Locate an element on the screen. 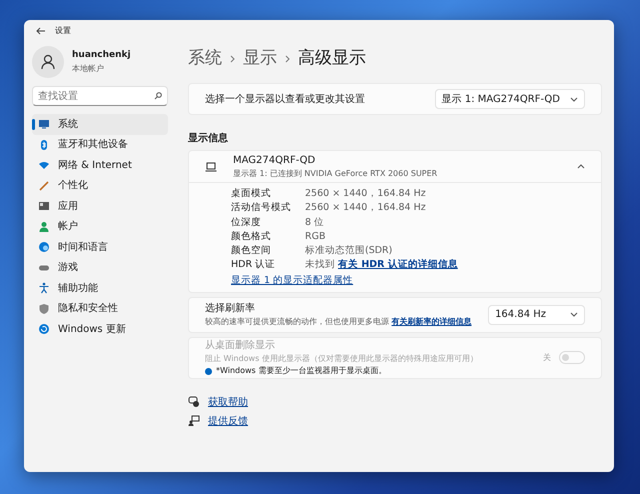 The image size is (640, 494). search-icon is located at coordinates (158, 96).